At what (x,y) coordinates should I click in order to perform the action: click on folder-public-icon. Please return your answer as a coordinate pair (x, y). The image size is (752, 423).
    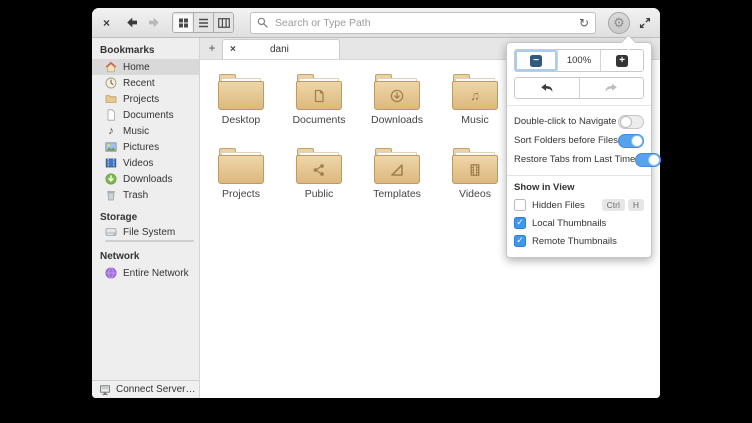
    Looking at the image, I should click on (319, 166).